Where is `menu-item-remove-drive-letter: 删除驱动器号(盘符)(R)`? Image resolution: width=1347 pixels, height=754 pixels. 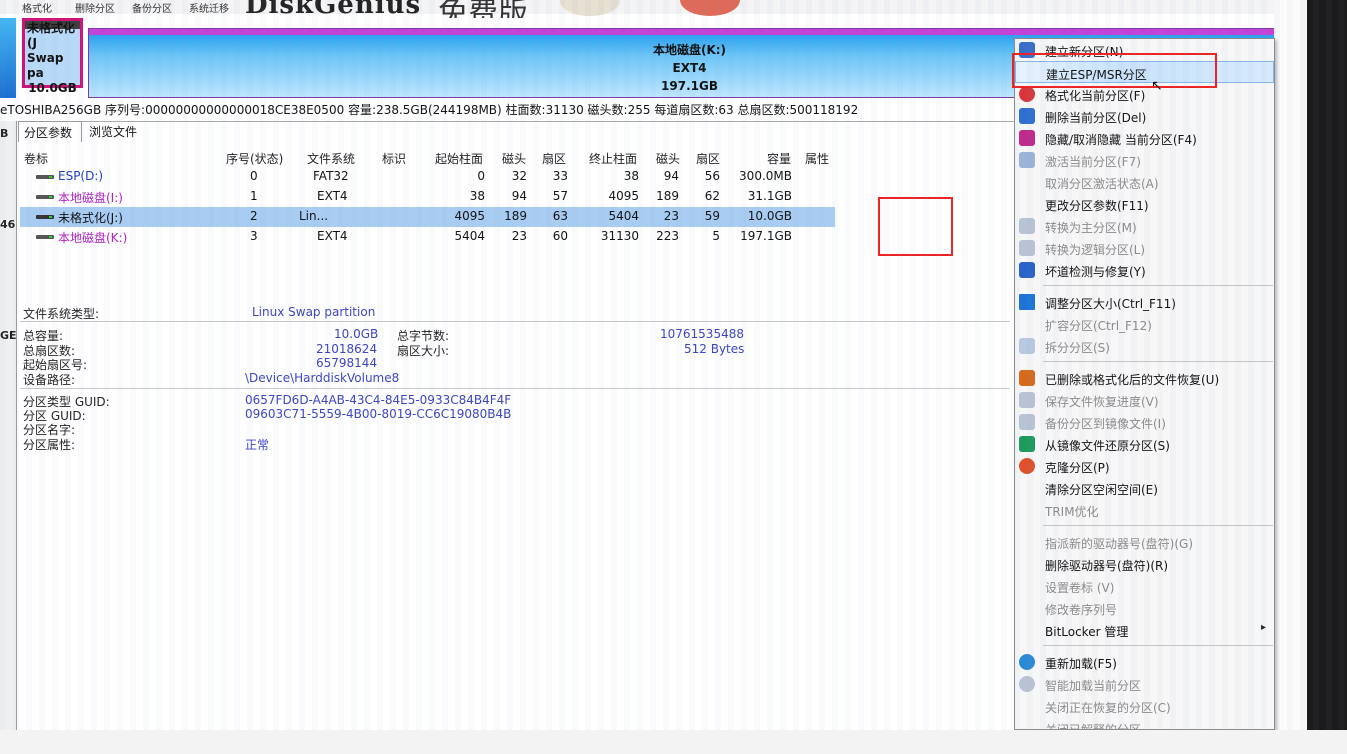 menu-item-remove-drive-letter: 删除驱动器号(盘符)(R) is located at coordinates (1144, 564).